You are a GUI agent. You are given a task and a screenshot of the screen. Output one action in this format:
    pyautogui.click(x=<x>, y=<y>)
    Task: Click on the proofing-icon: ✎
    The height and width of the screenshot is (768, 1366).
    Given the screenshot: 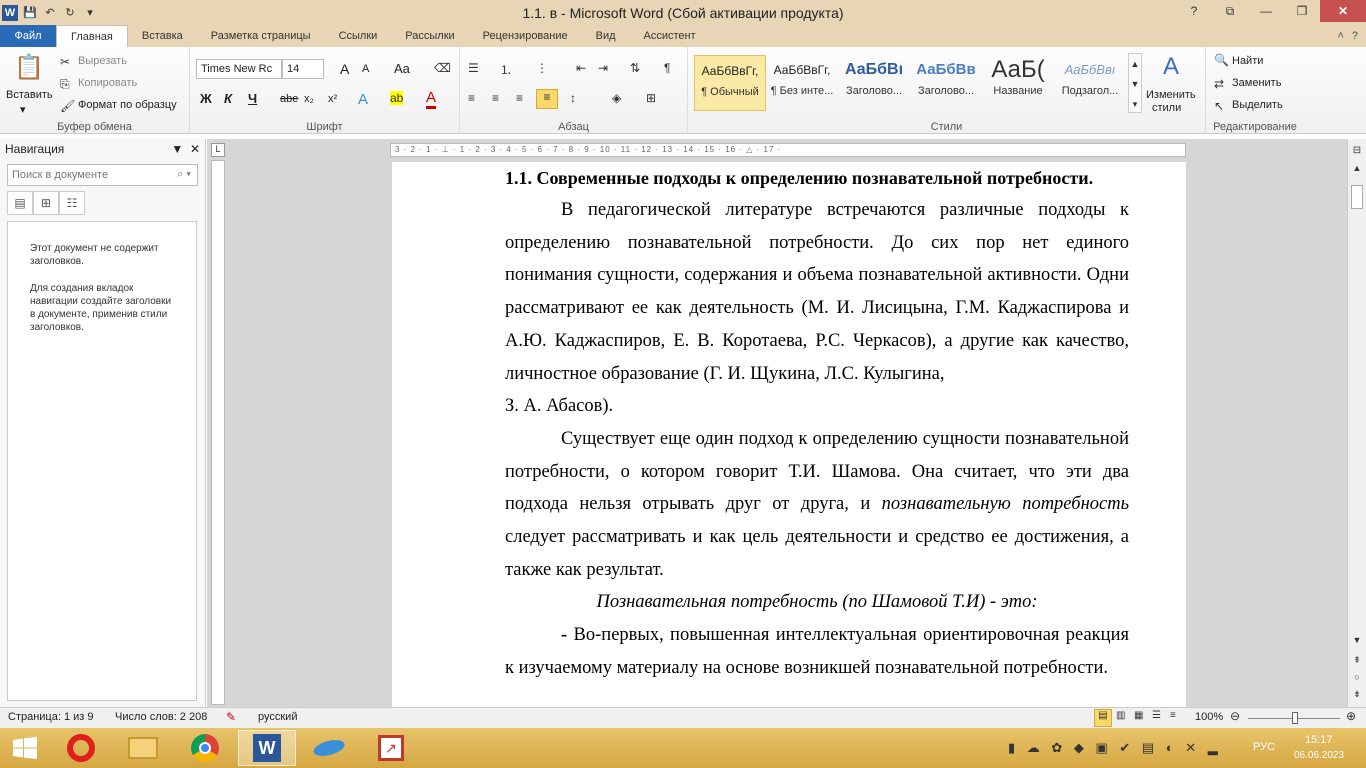 What is the action you would take?
    pyautogui.click(x=231, y=717)
    